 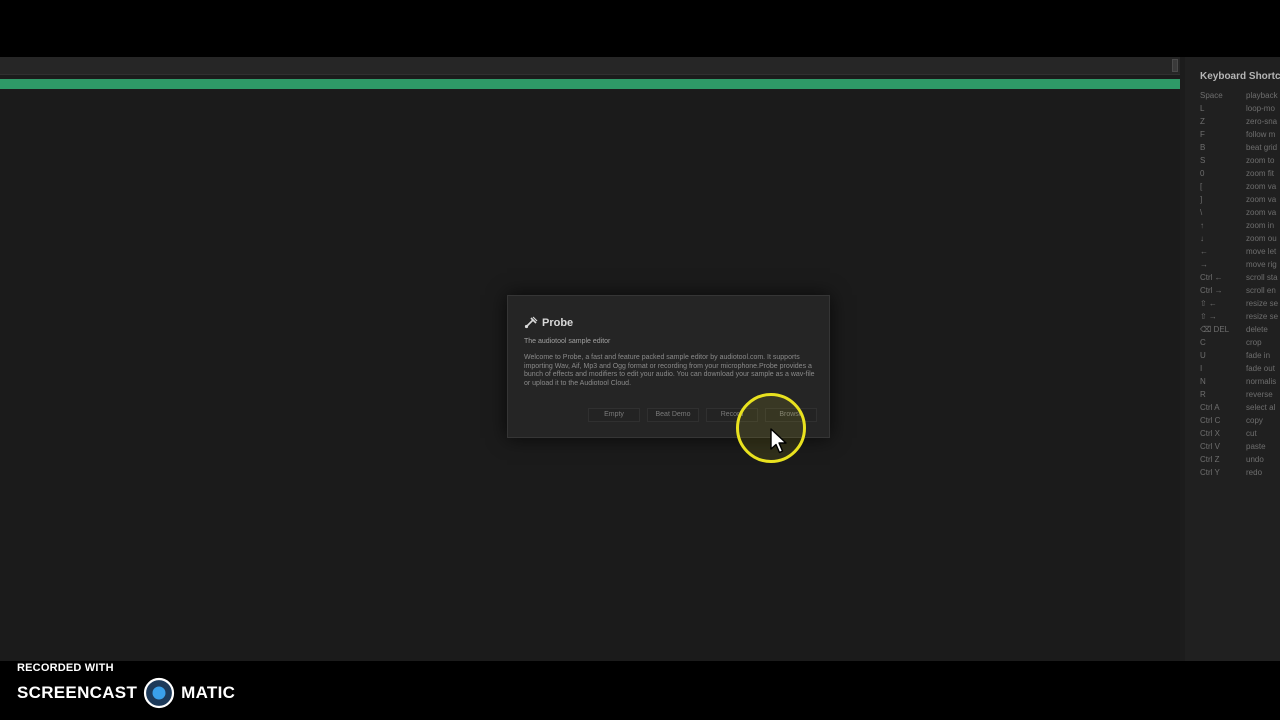 What do you see at coordinates (1240, 121) in the screenshot?
I see `shortcut-row: Zzero-sna` at bounding box center [1240, 121].